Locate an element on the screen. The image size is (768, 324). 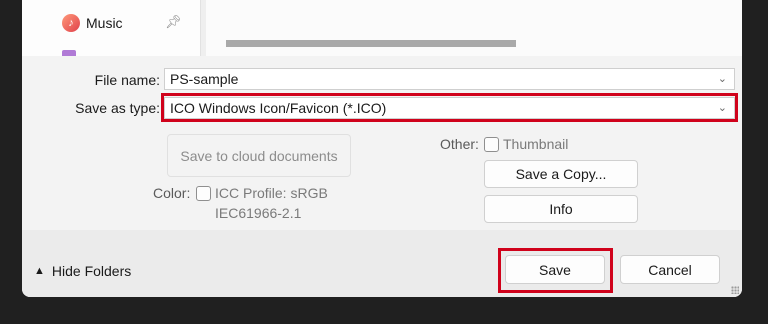
save-type-label: Save as type: is located at coordinates (117, 108).